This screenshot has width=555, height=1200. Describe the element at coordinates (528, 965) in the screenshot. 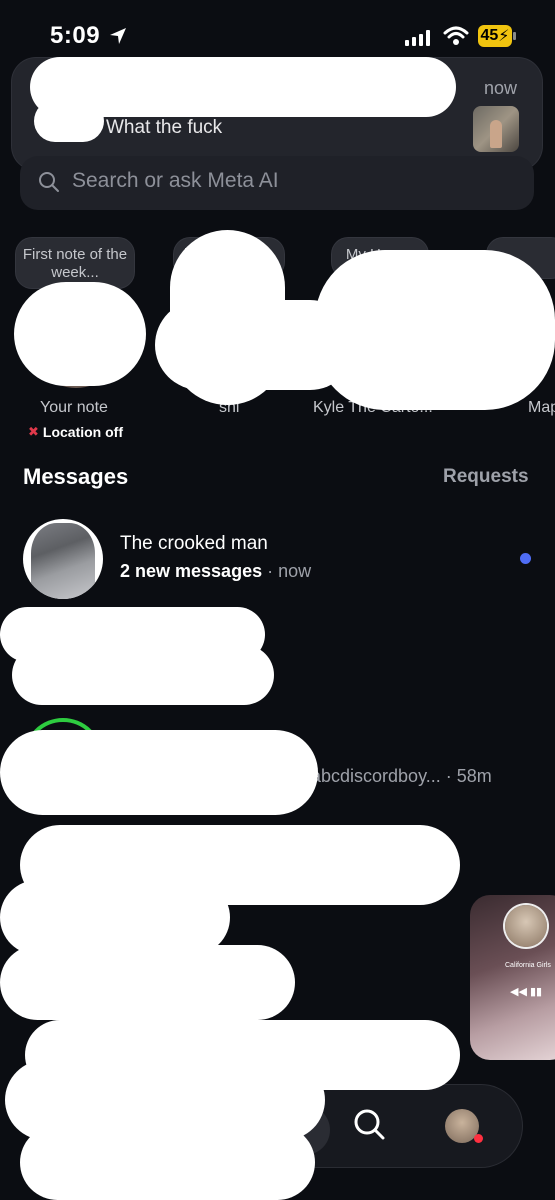

I see `music-title: California Girls` at that location.